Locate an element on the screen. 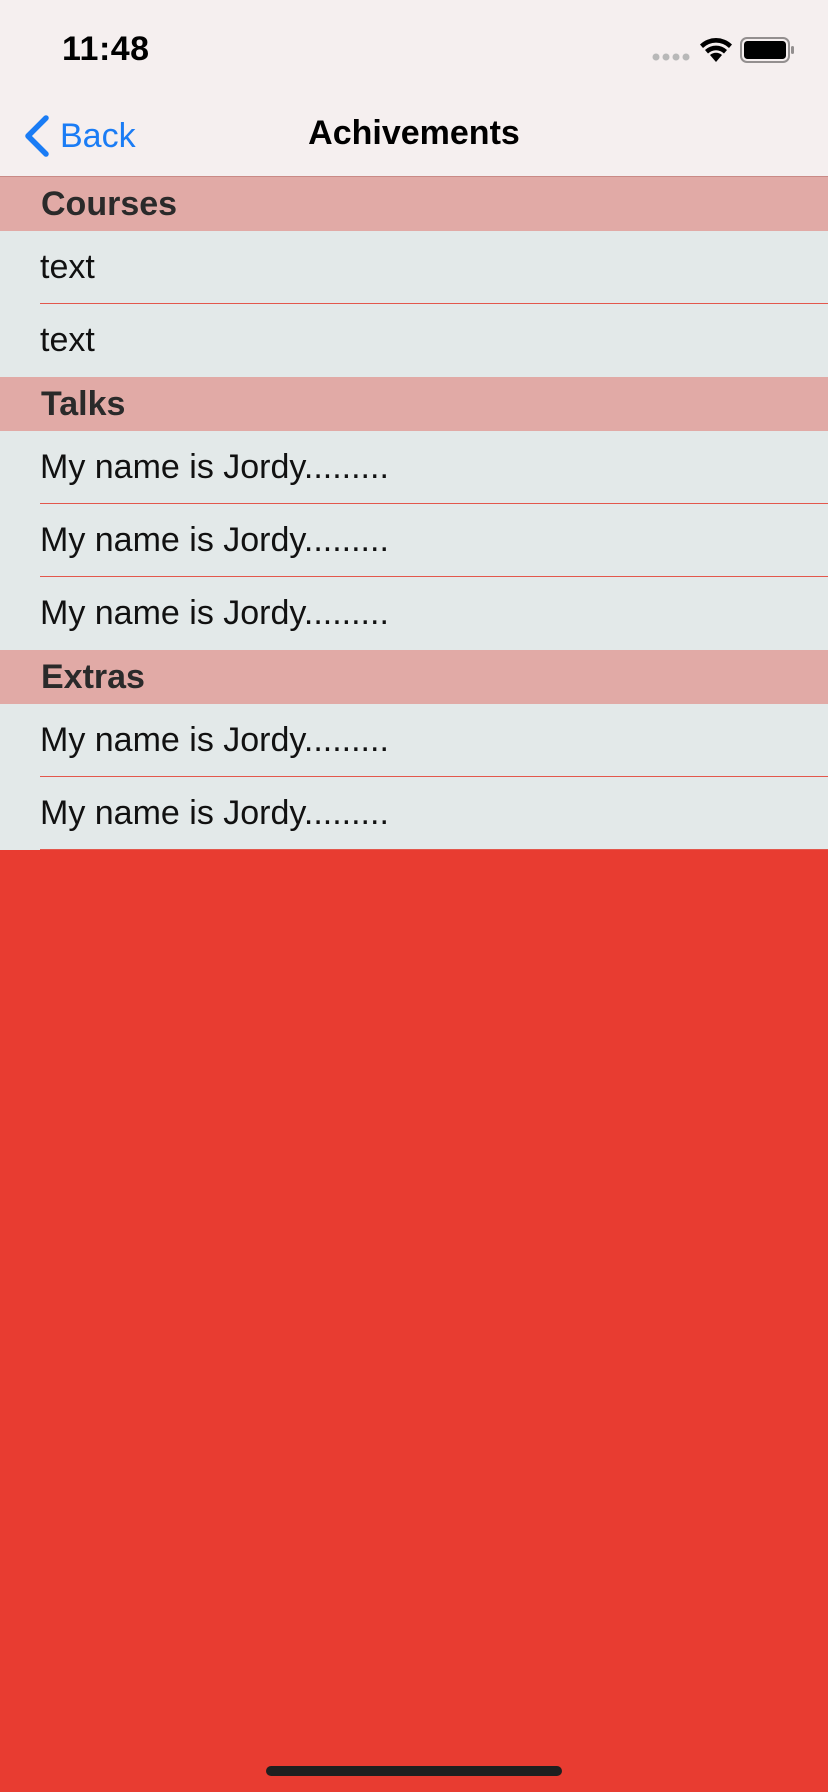 The height and width of the screenshot is (1792, 828). signal-icon is located at coordinates (671, 57).